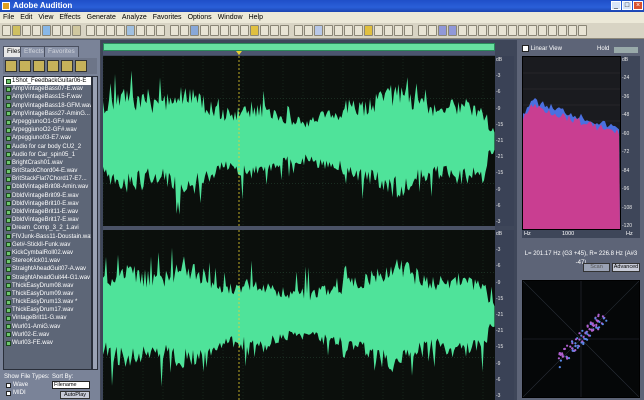 Image resolution: width=644 pixels, height=400 pixels. Describe the element at coordinates (47, 130) in the screenshot. I see `file-list-item: ArpeggiunoO2-GF#.wav` at that location.